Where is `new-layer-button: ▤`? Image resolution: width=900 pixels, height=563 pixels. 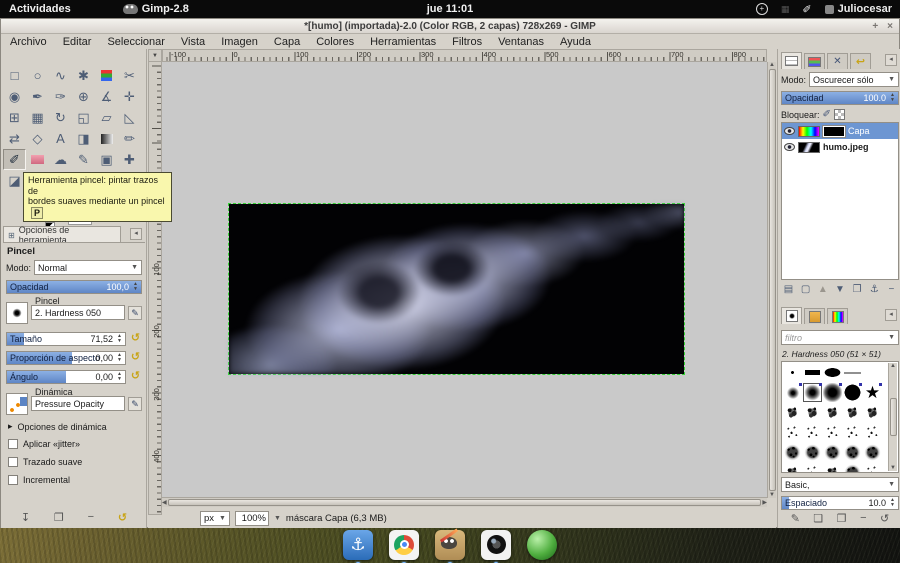
new-layer-button: ▤ is located at coordinates (788, 290).